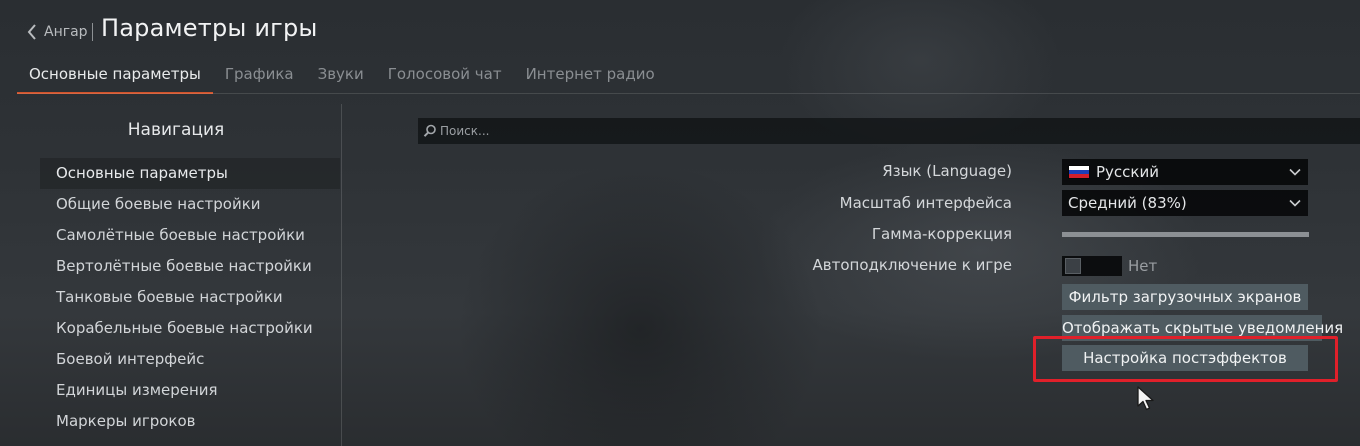 Image resolution: width=1360 pixels, height=446 pixels. Describe the element at coordinates (66, 32) in the screenshot. I see `back-label: Ангар` at that location.